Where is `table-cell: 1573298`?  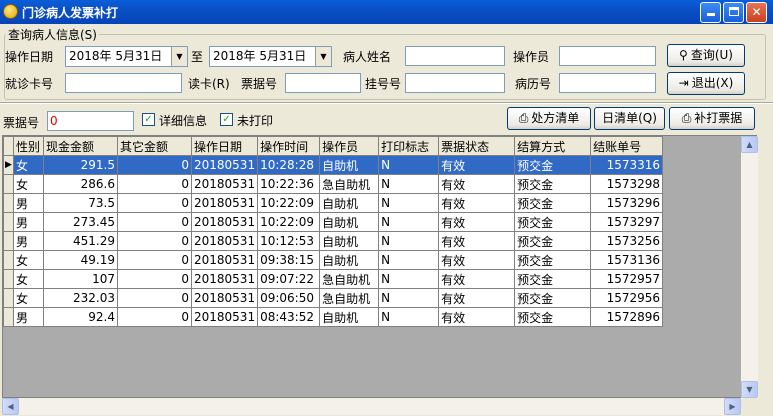
table-cell: 1573298 is located at coordinates (627, 184).